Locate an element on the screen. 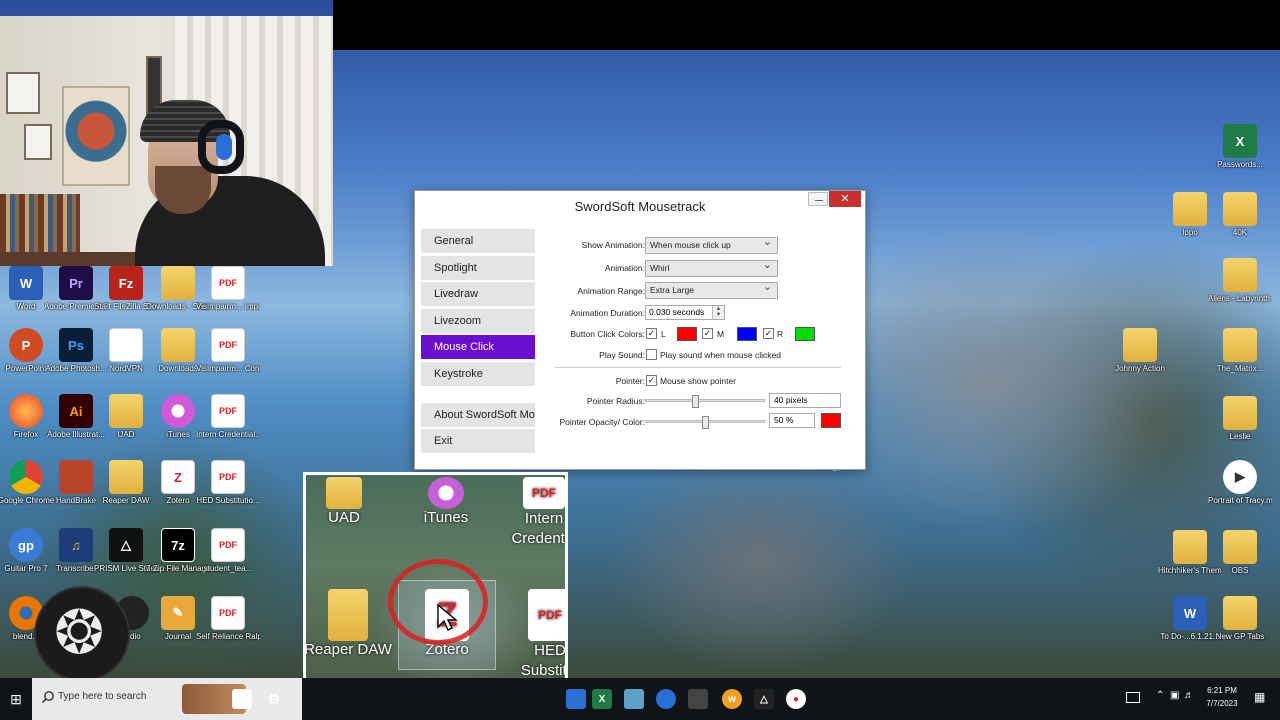  pointer-opacity-slider is located at coordinates (705, 422).